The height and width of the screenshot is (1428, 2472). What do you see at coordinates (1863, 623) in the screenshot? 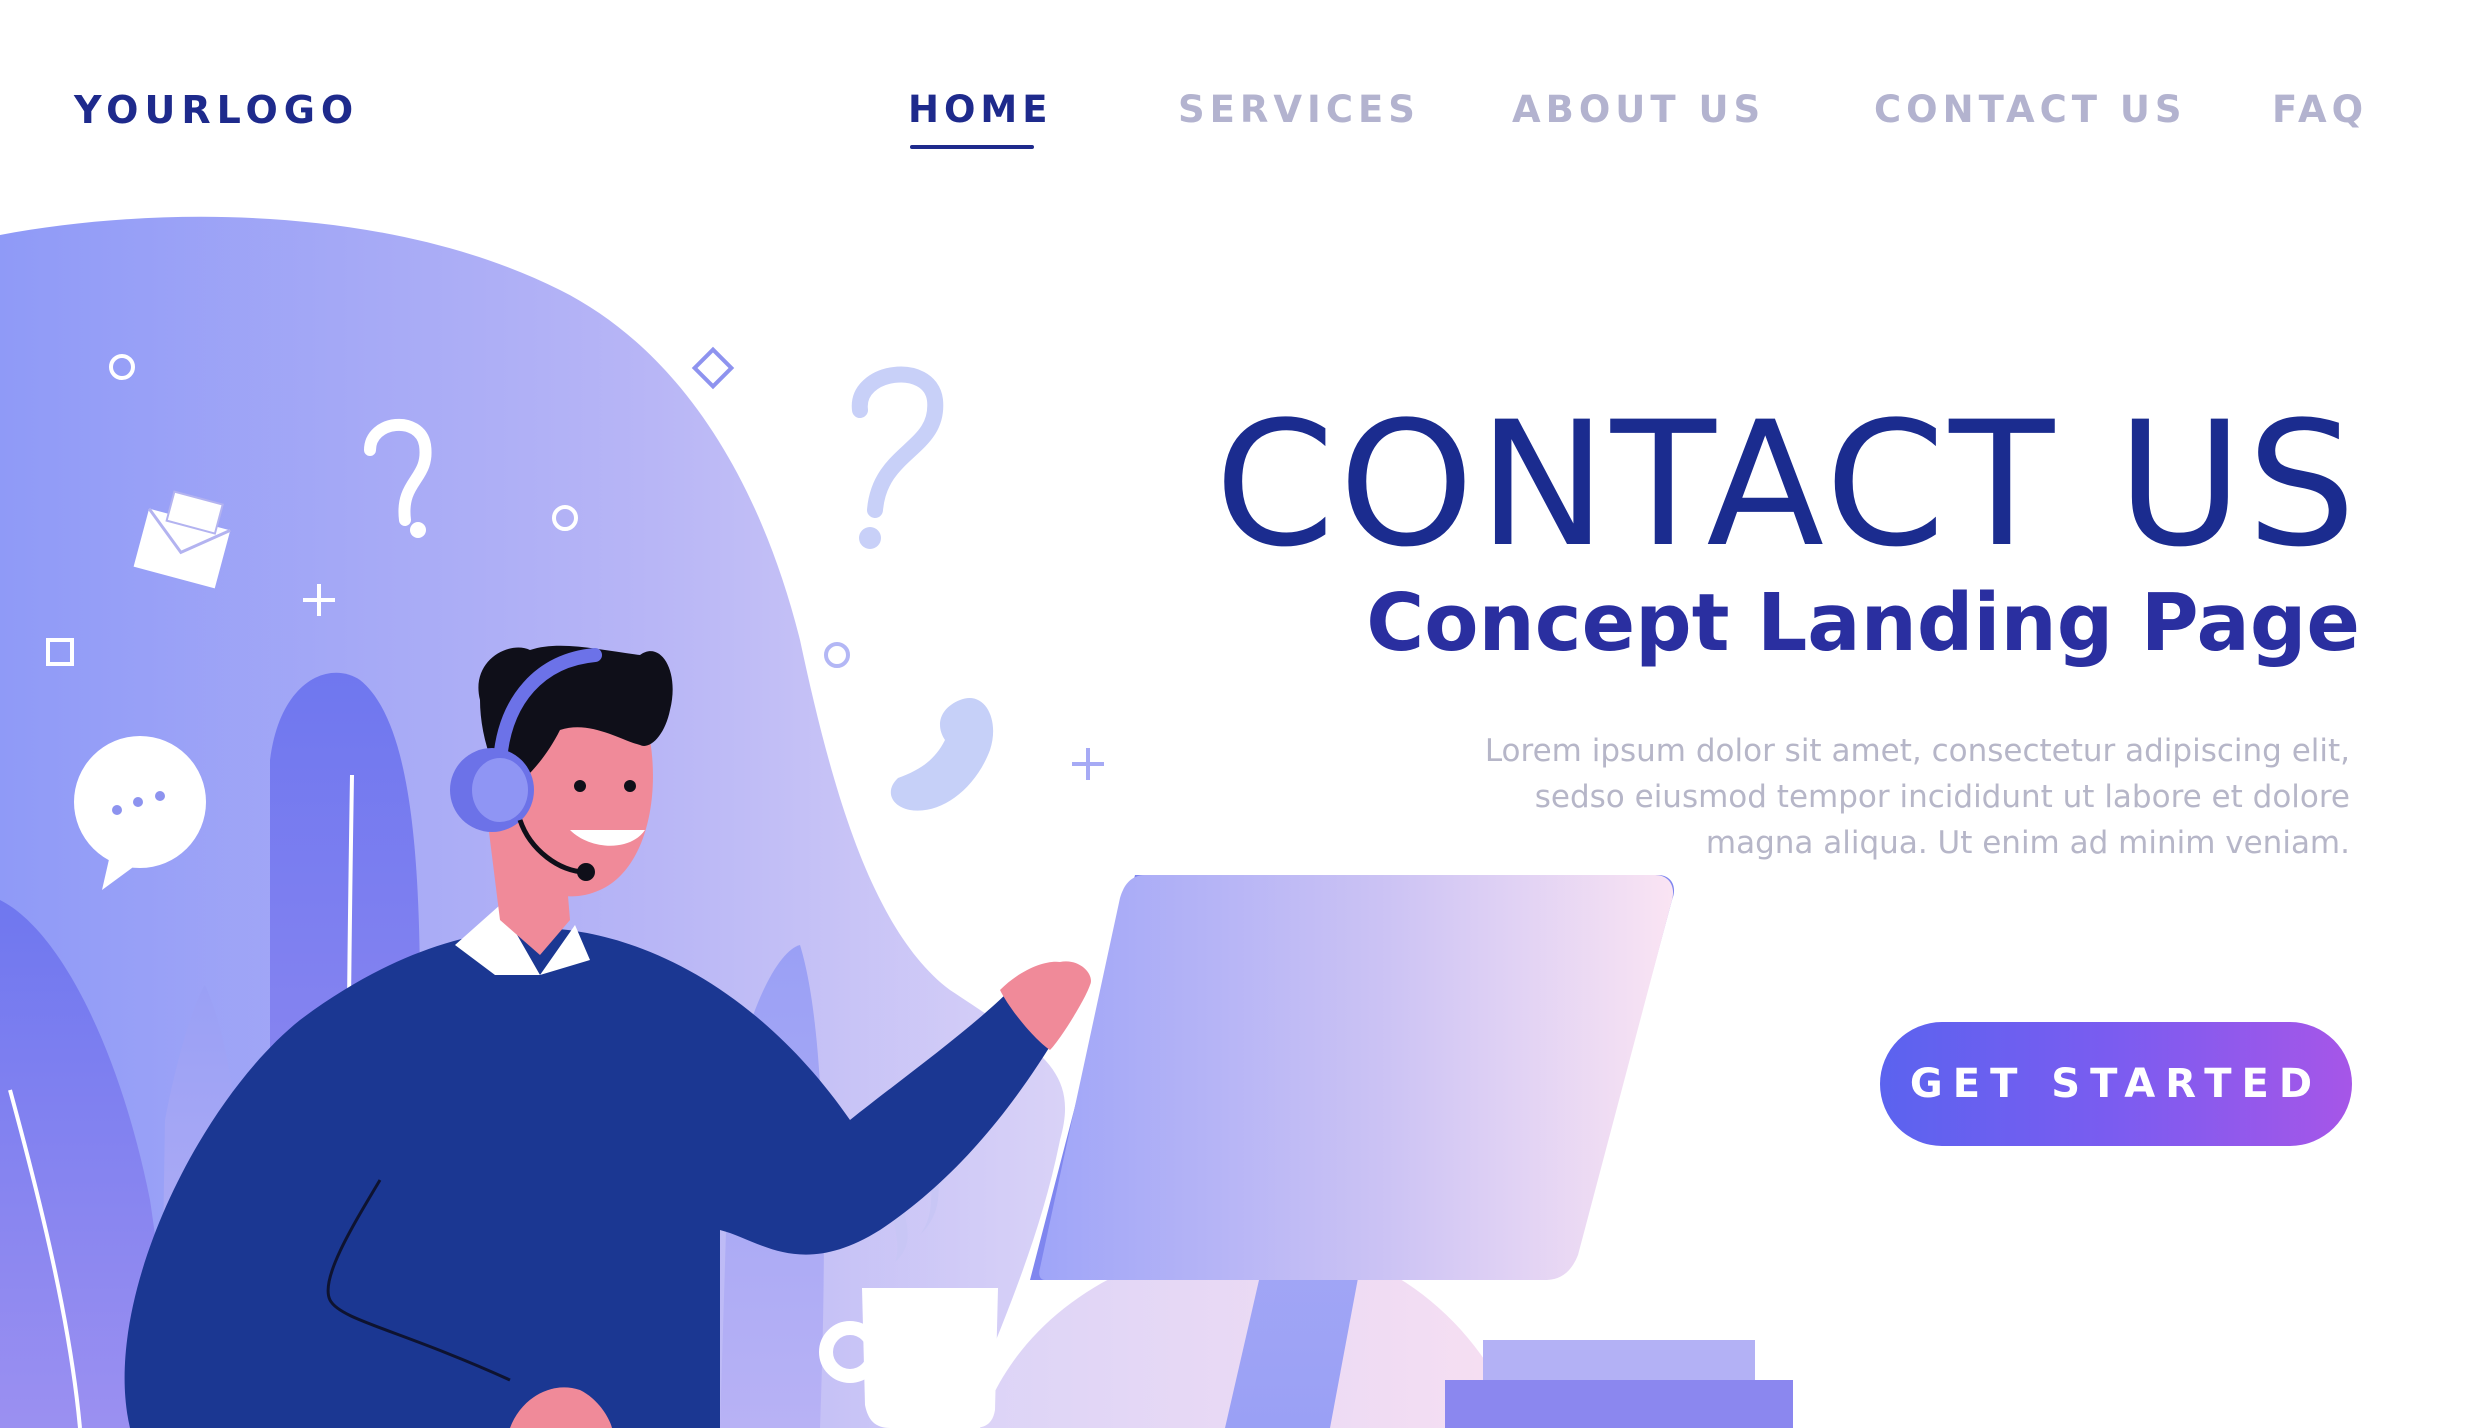
I see `hero-subtitle: Concept Landing Page` at bounding box center [1863, 623].